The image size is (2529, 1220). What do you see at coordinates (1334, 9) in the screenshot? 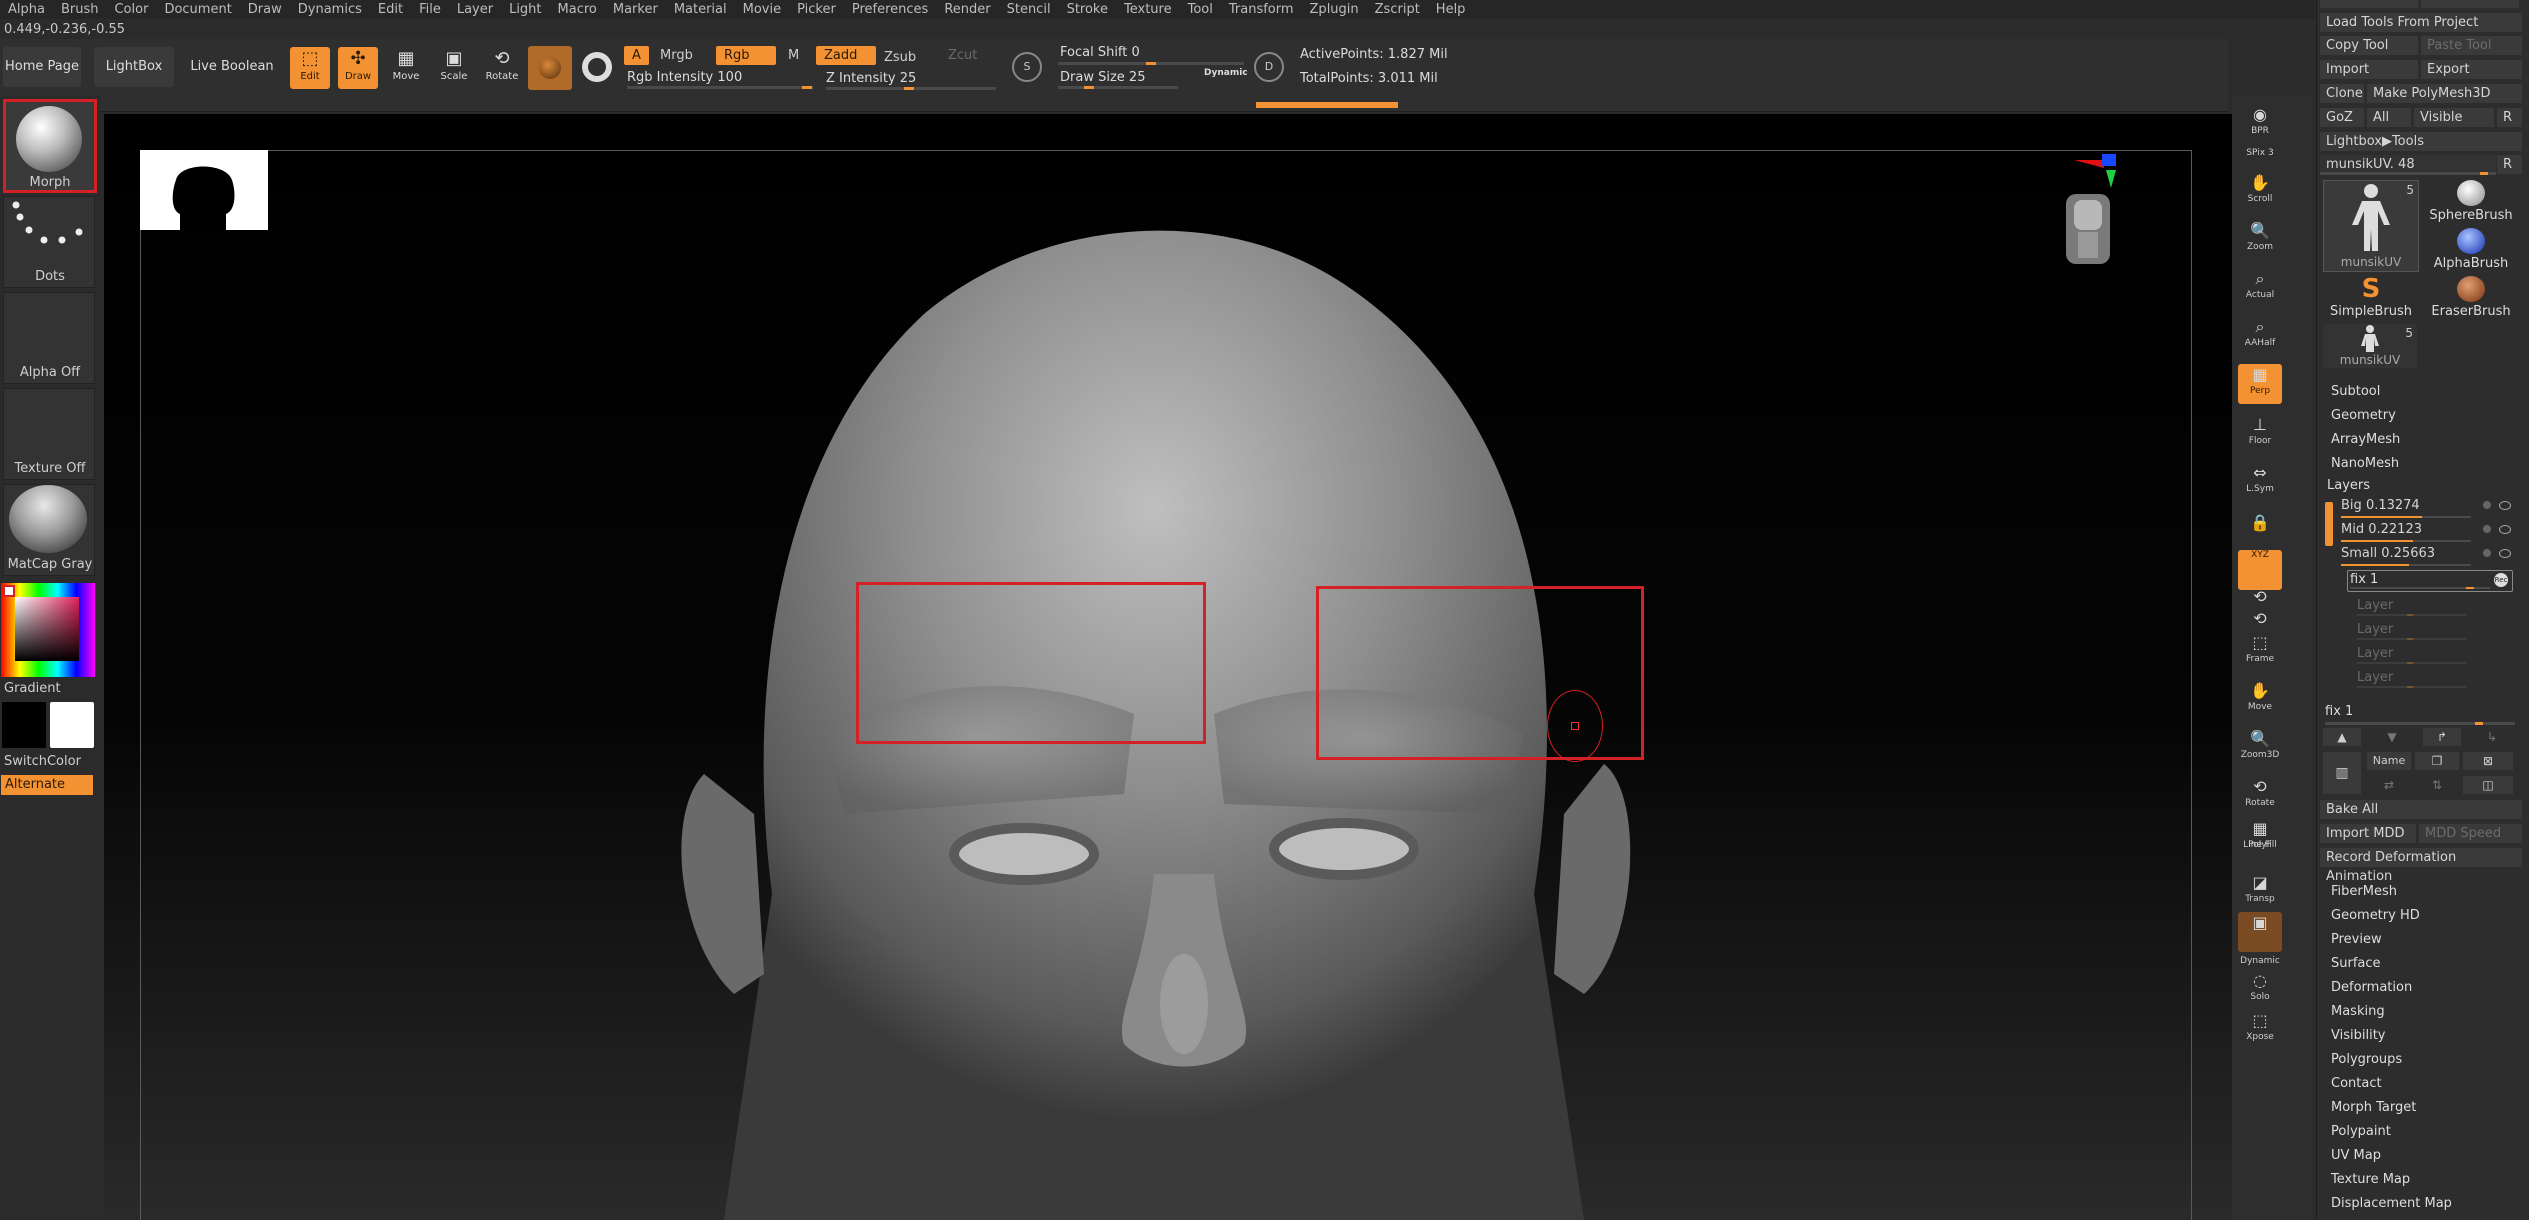
I see `menu-zplugin: Zplugin` at bounding box center [1334, 9].